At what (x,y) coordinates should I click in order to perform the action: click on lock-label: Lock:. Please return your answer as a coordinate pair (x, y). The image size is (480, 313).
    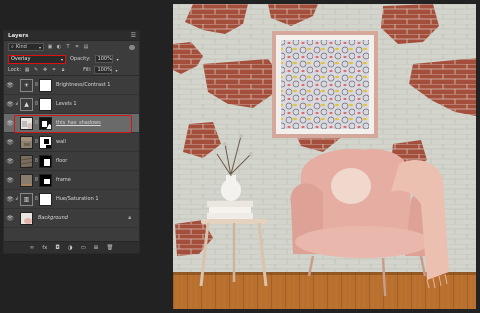
    Looking at the image, I should click on (15, 70).